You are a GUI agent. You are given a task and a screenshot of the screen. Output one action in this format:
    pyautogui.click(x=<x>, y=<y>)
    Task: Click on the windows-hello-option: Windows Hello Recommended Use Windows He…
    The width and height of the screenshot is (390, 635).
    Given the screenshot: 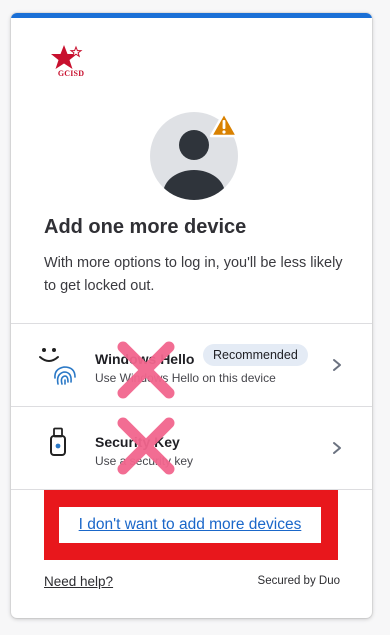 What is the action you would take?
    pyautogui.click(x=191, y=365)
    